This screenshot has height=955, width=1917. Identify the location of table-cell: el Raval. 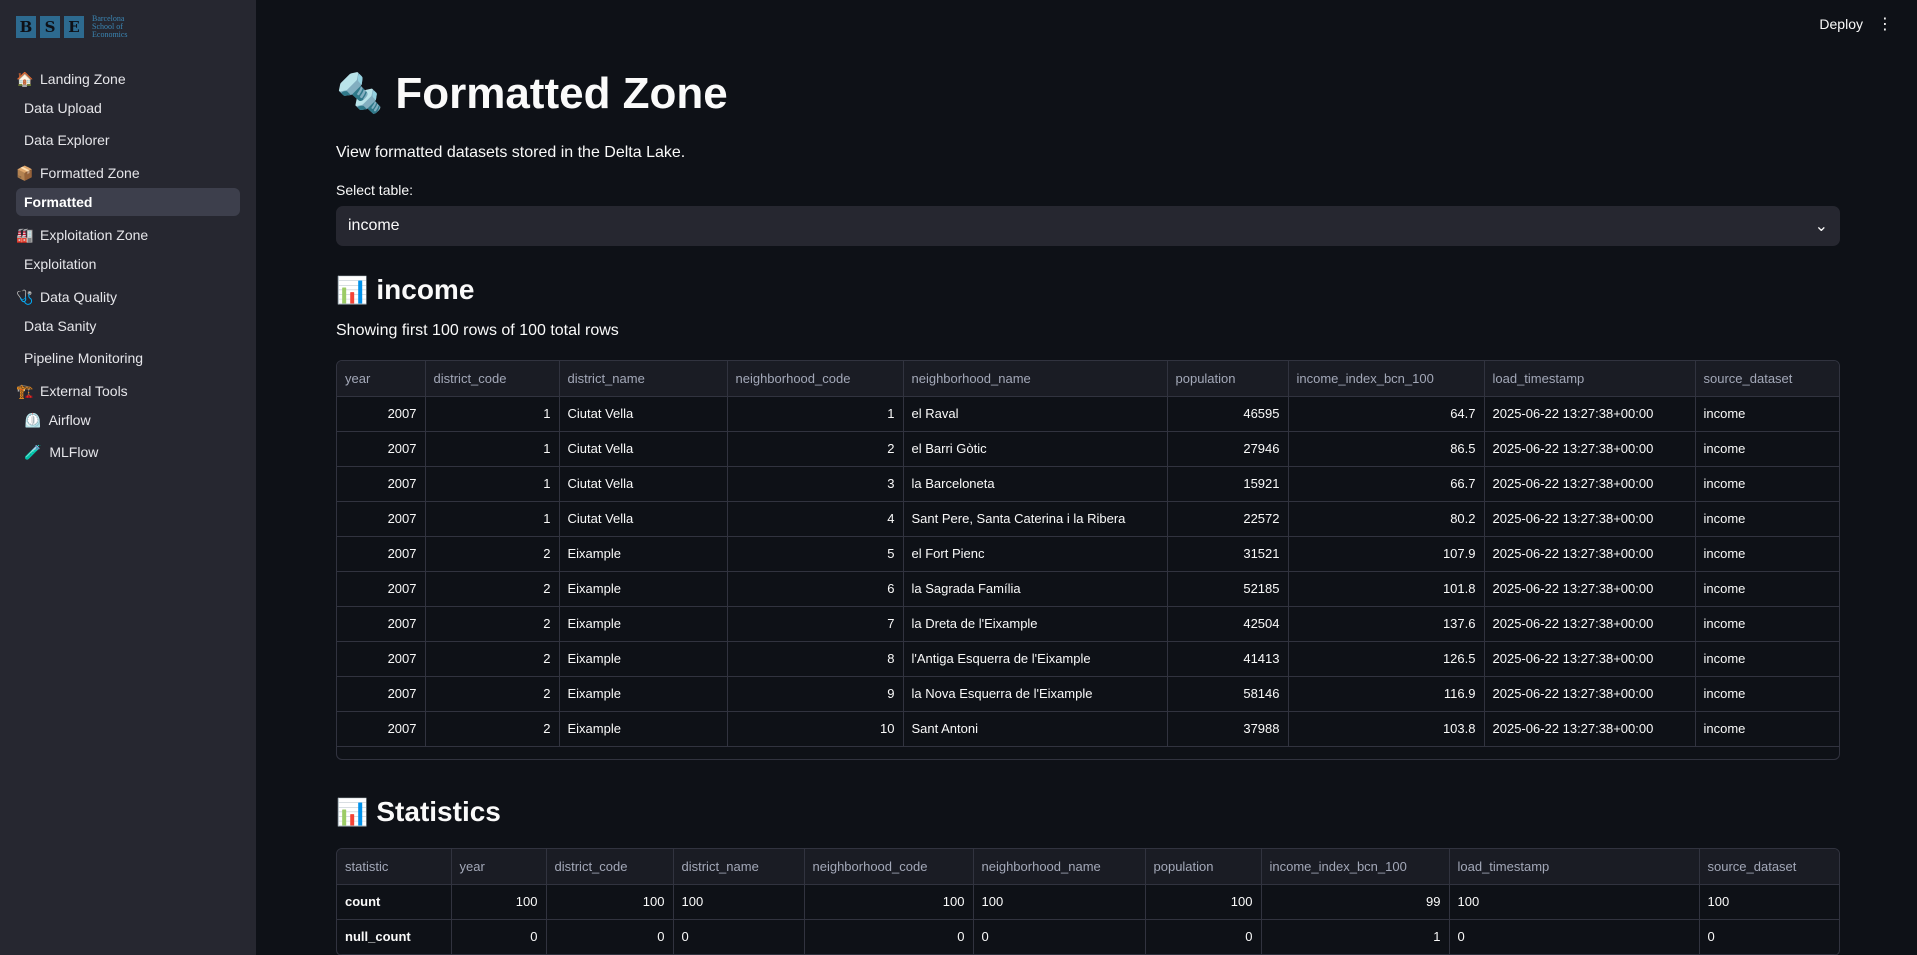
(1035, 414).